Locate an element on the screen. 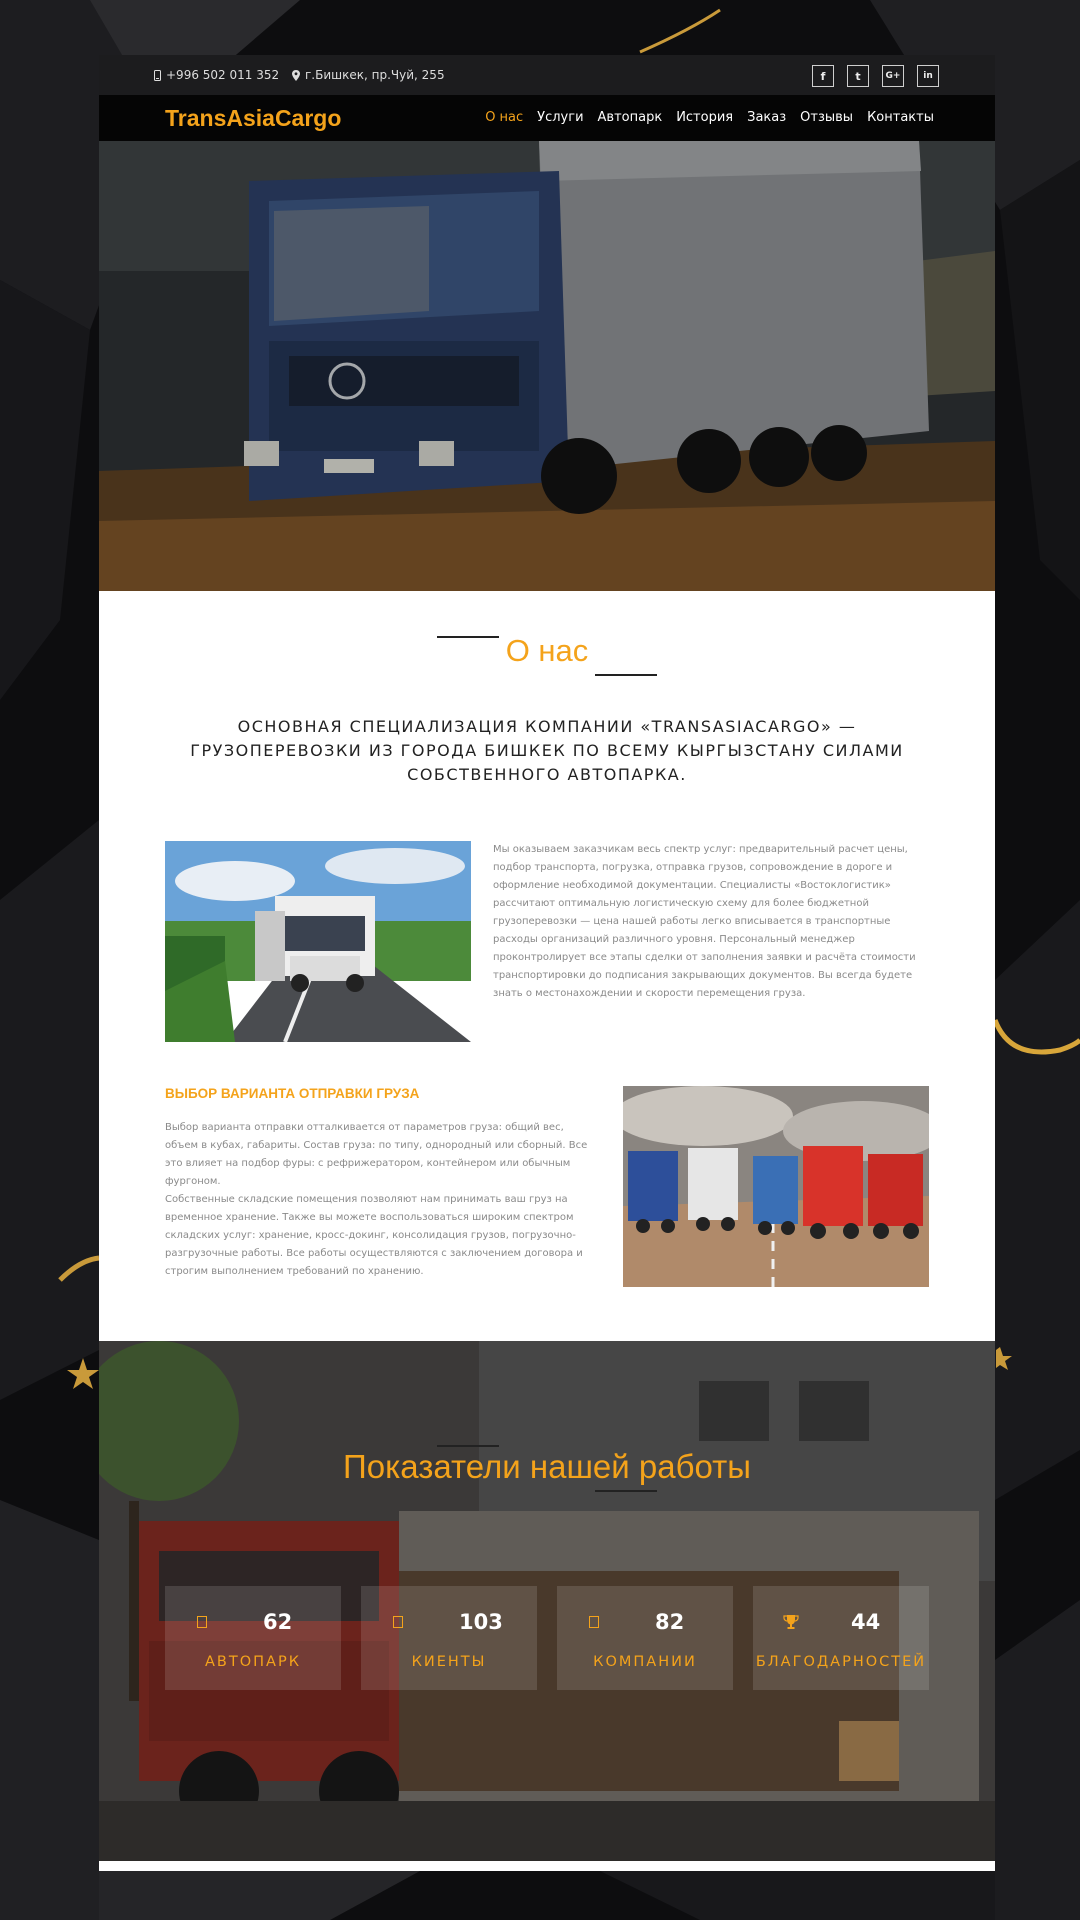 The image size is (1080, 1920). site-logo: TransAsiaCargo is located at coordinates (253, 118).